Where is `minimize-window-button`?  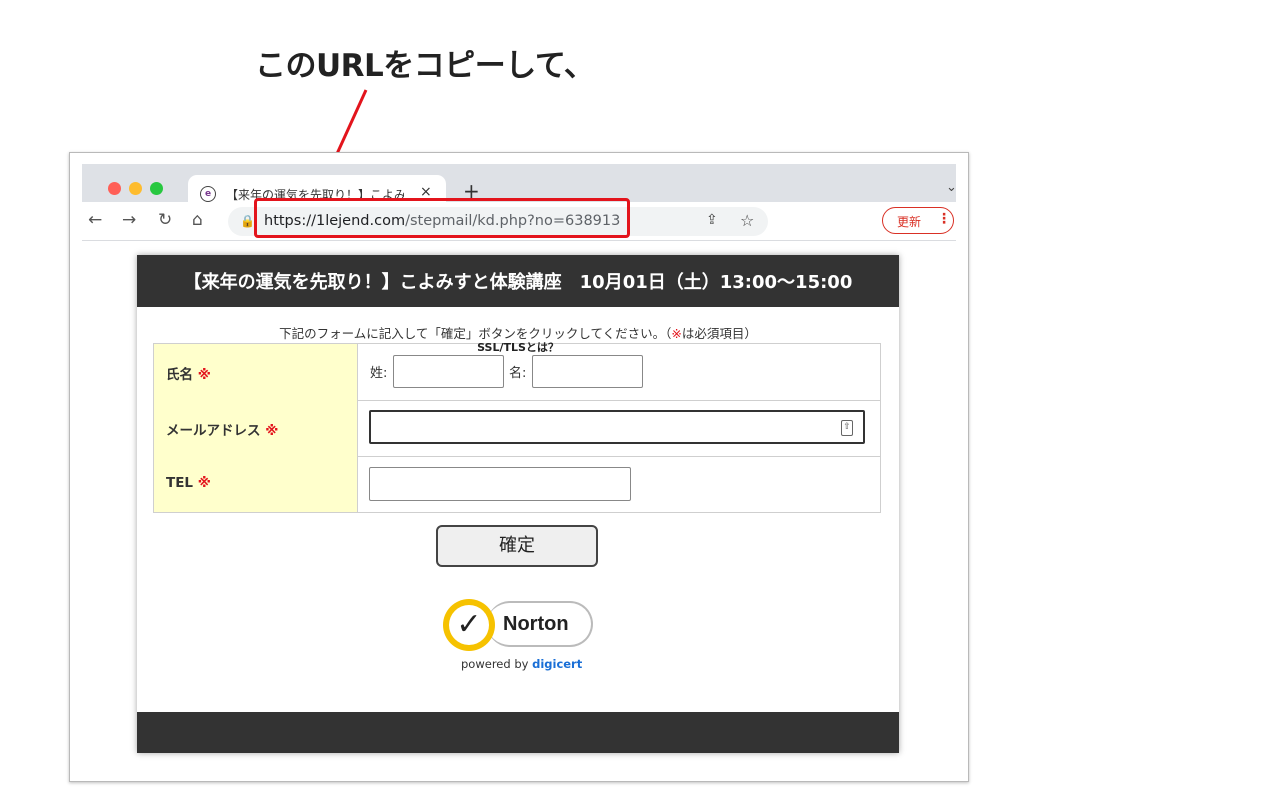 minimize-window-button is located at coordinates (135, 188).